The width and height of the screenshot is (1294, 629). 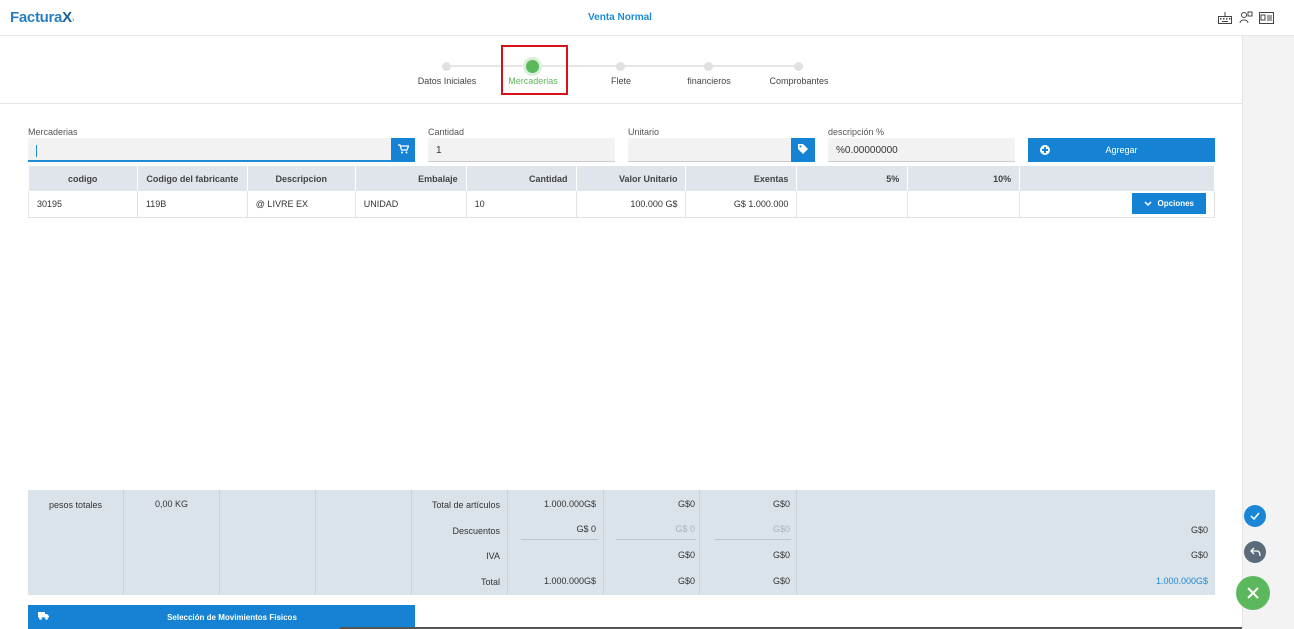 I want to click on total-iva10: G$0, so click(x=781, y=581).